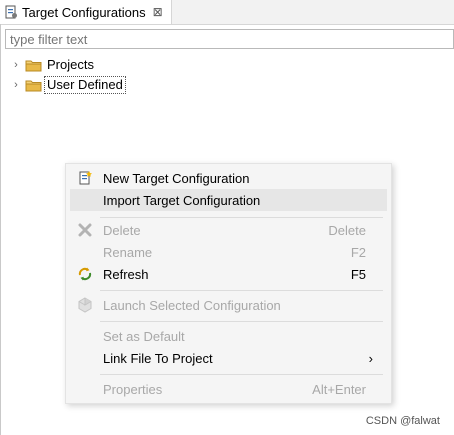  What do you see at coordinates (358, 252) in the screenshot?
I see `menu-item-shortcut: F2` at bounding box center [358, 252].